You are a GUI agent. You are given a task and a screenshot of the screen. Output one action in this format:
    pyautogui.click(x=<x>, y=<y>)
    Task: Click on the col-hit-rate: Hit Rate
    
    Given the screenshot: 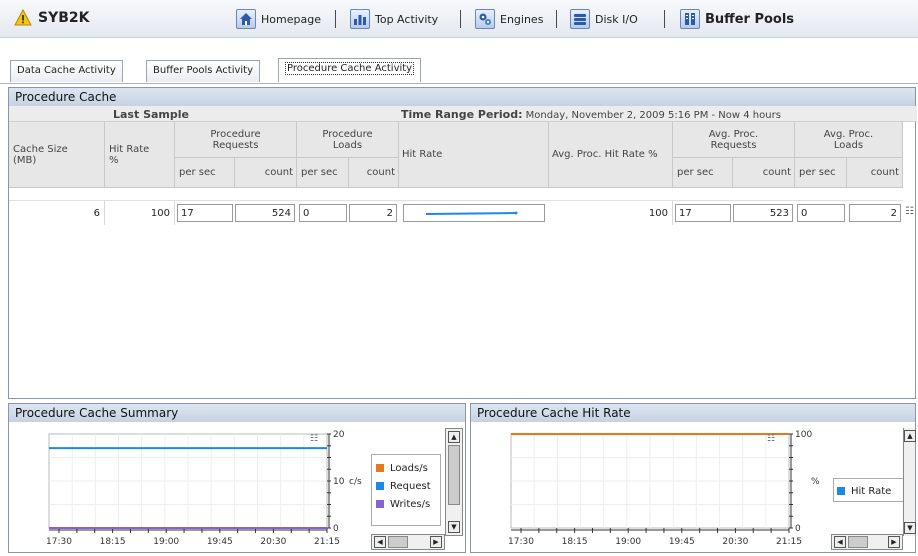 What is the action you would take?
    pyautogui.click(x=474, y=155)
    